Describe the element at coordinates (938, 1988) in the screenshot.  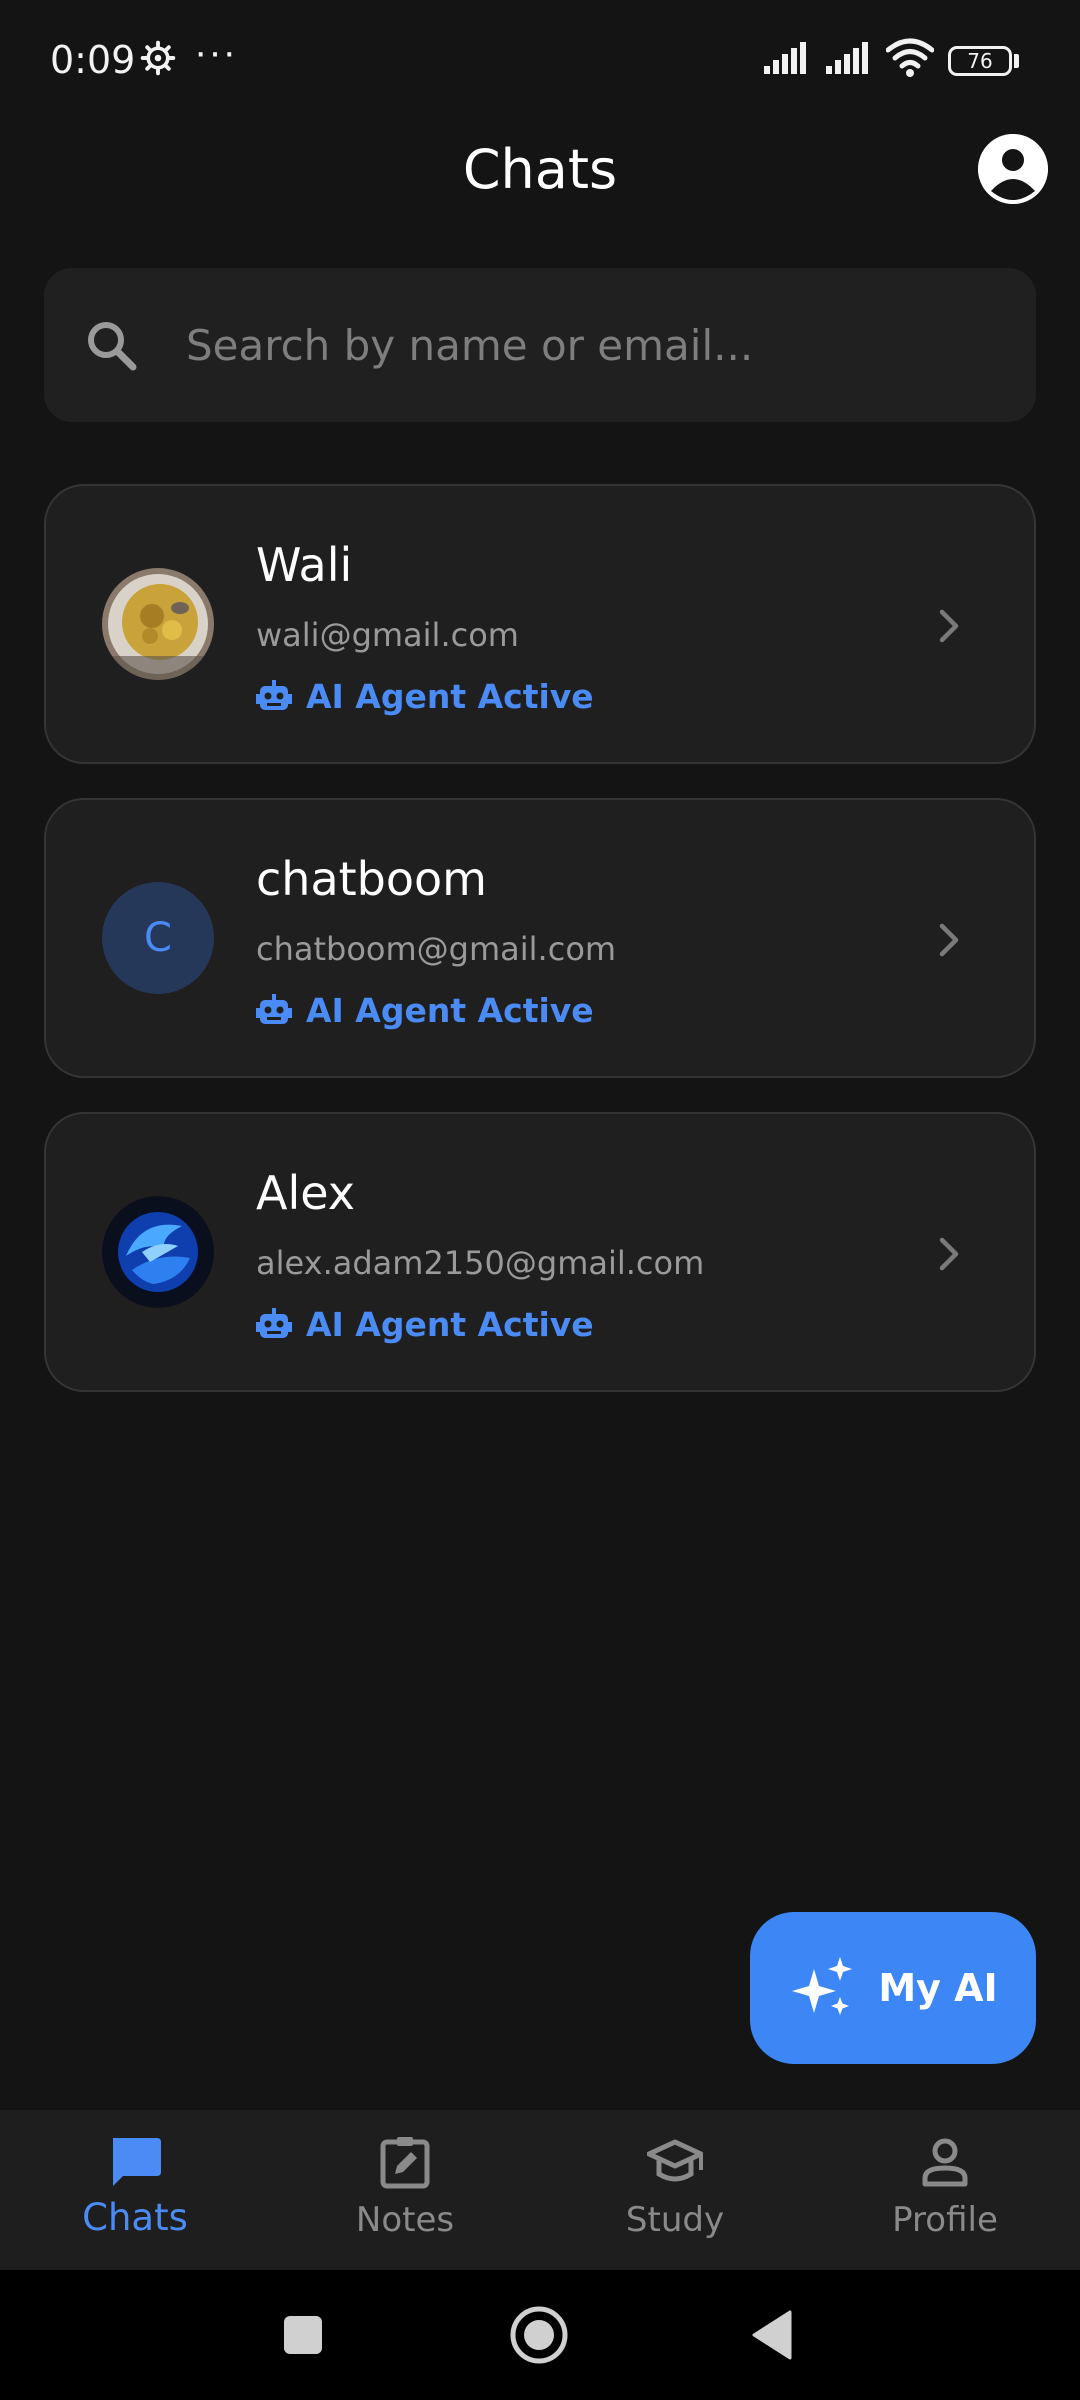
I see `my-ai-label: My AI` at that location.